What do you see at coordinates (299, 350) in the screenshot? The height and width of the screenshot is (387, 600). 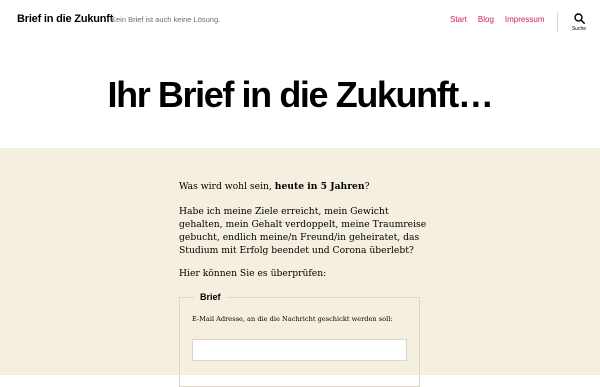 I see `email-field` at bounding box center [299, 350].